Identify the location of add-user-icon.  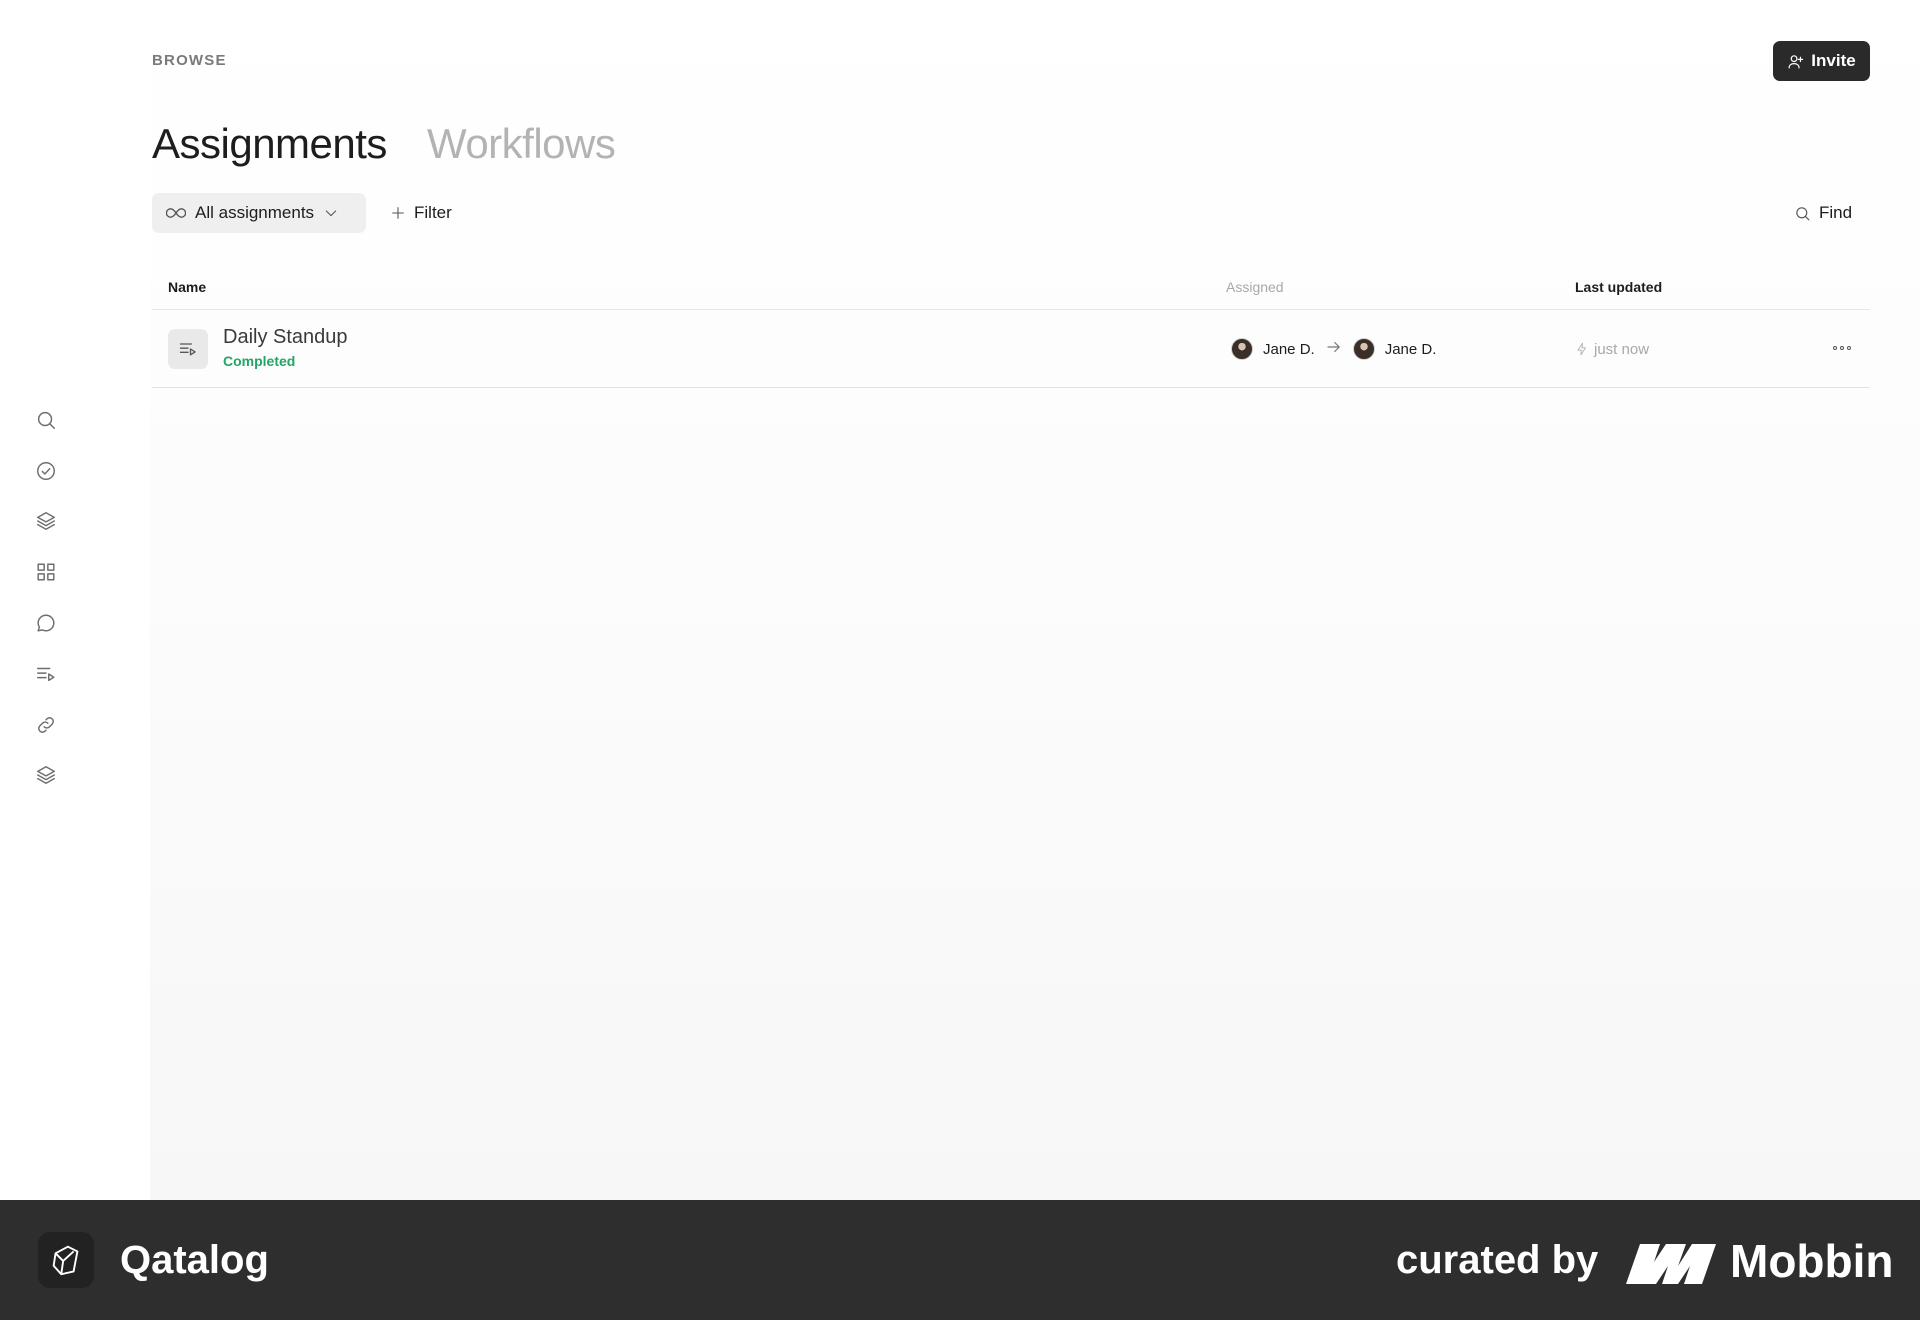
(1796, 61).